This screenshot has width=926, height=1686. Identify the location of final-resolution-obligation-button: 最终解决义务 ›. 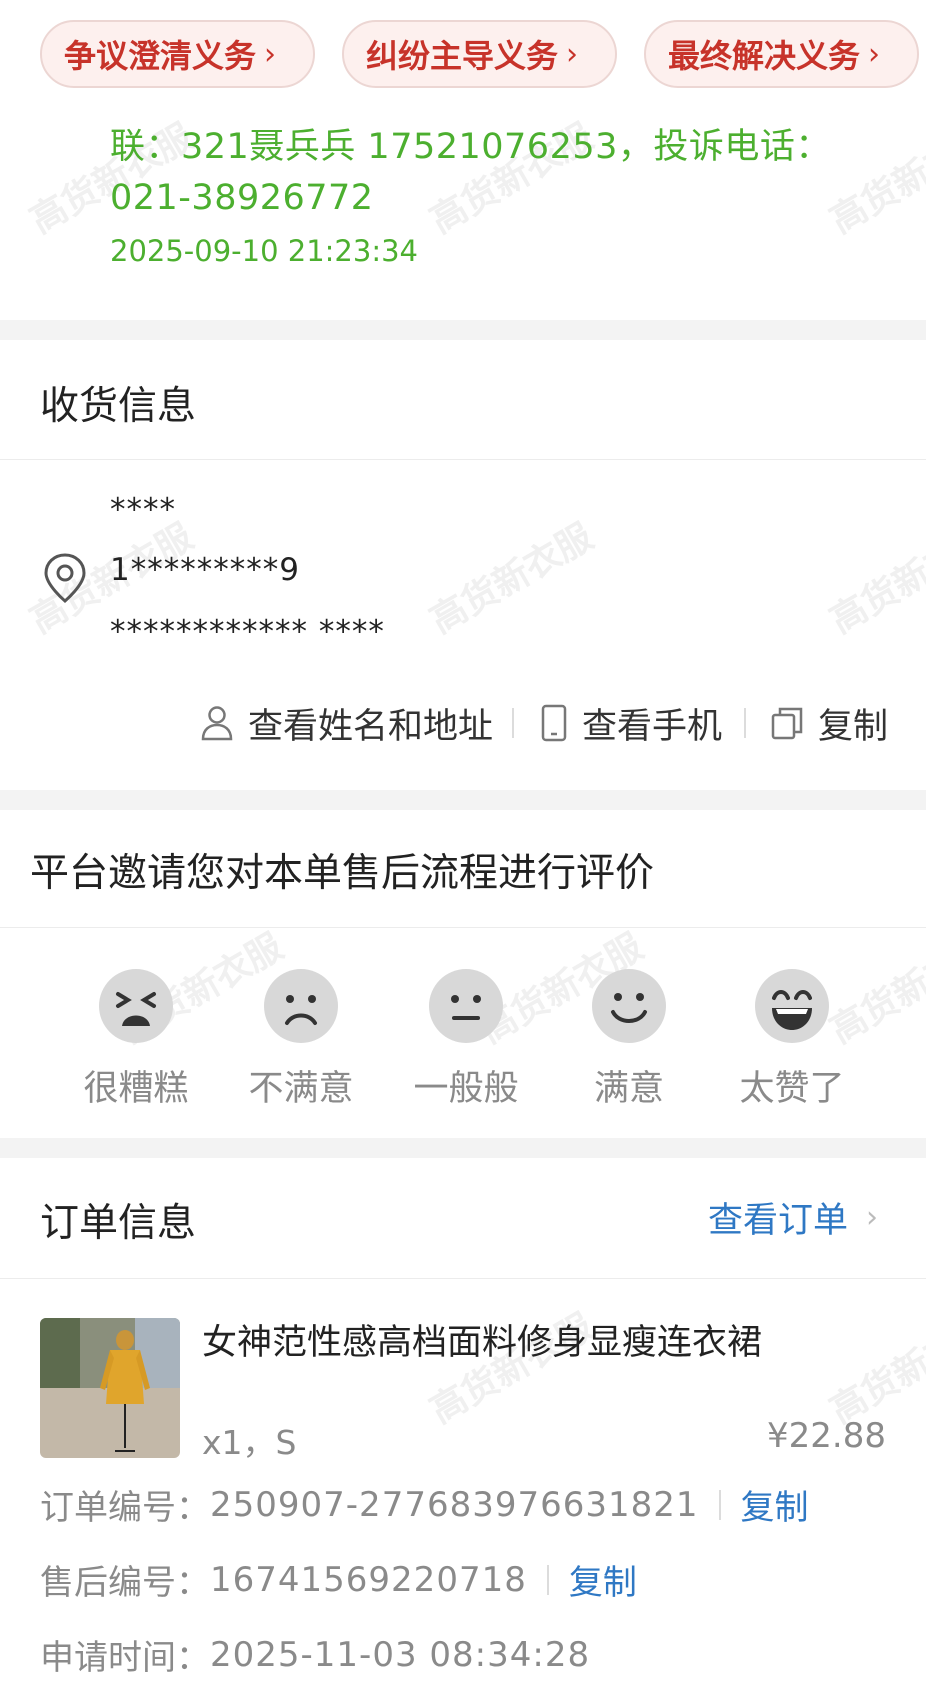
(781, 54).